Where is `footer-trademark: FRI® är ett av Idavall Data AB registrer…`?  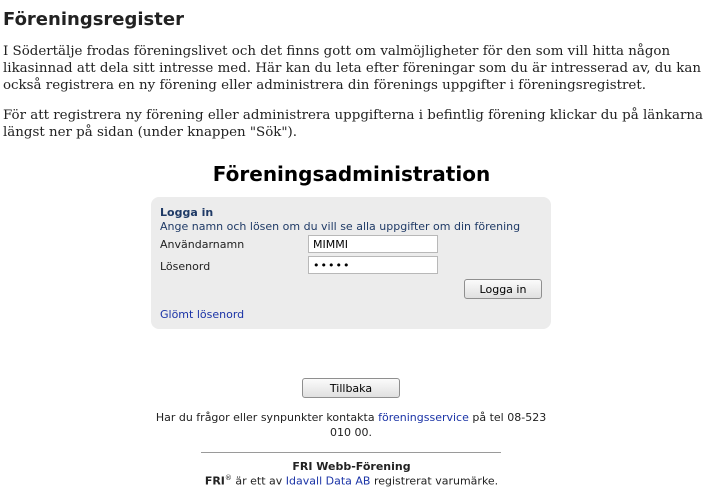
footer-trademark: FRI® är ett av Idavall Data AB registrer… is located at coordinates (351, 481).